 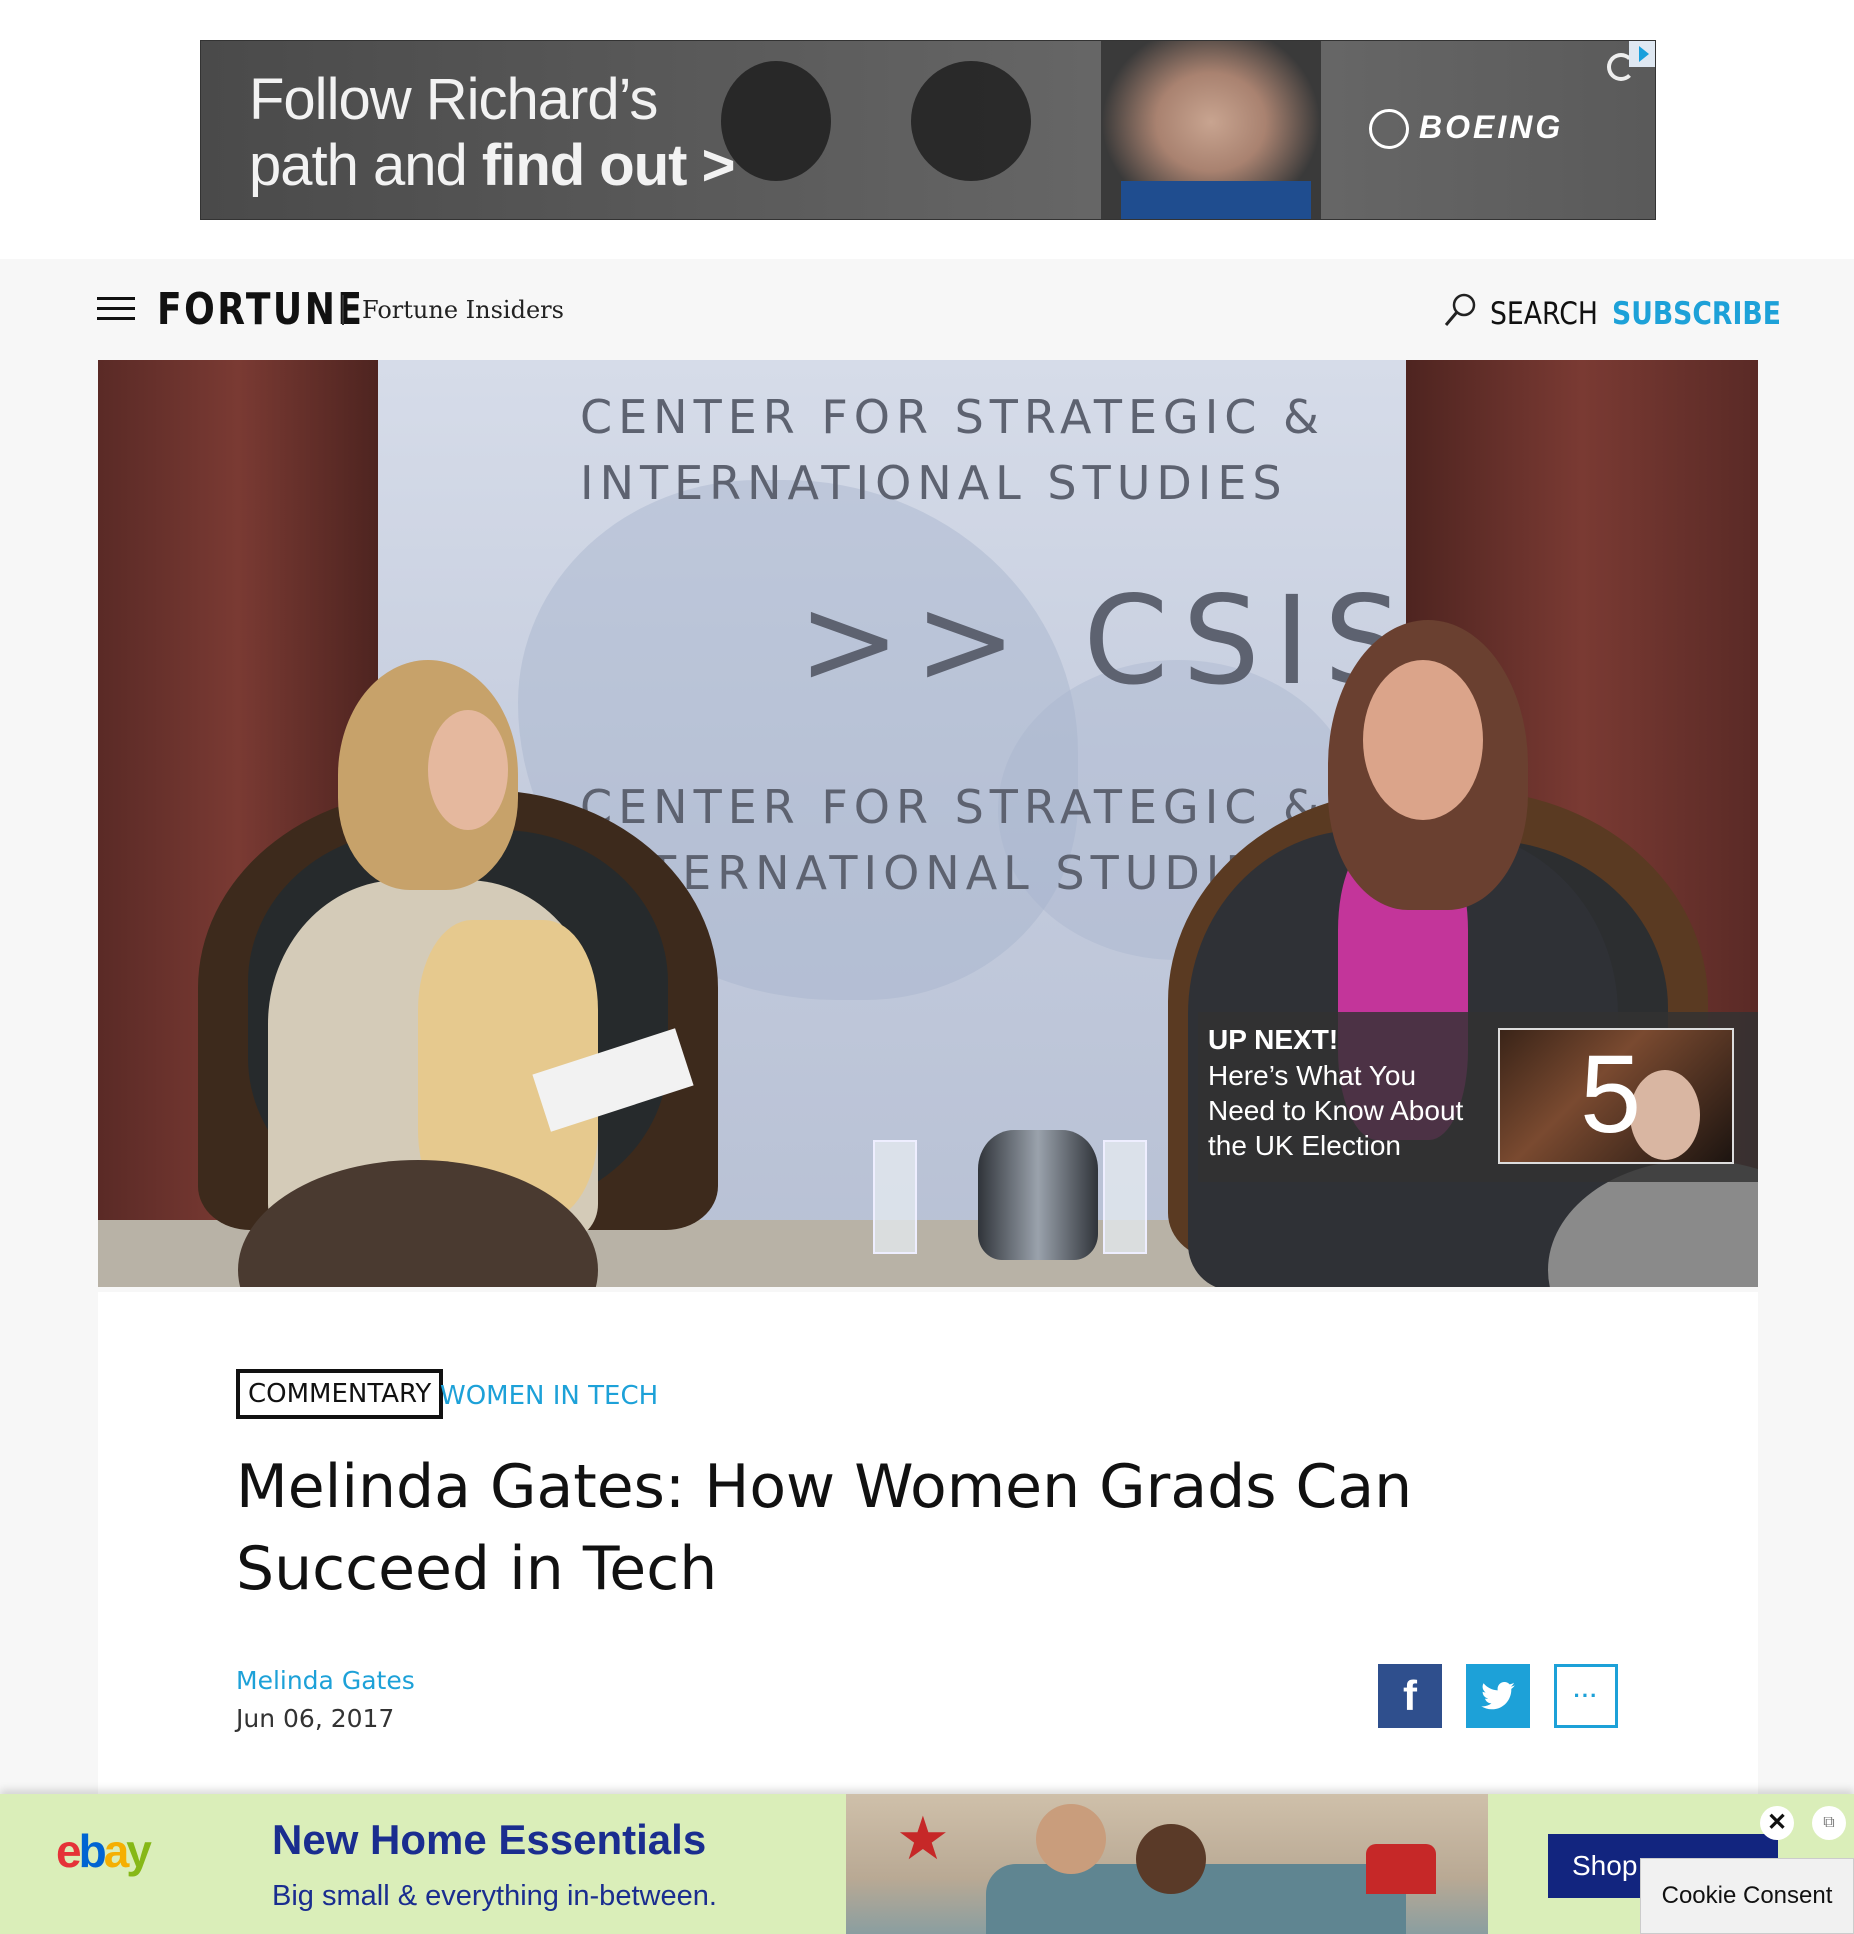 What do you see at coordinates (315, 1718) in the screenshot?
I see `publish-date: Jun 06, 2017` at bounding box center [315, 1718].